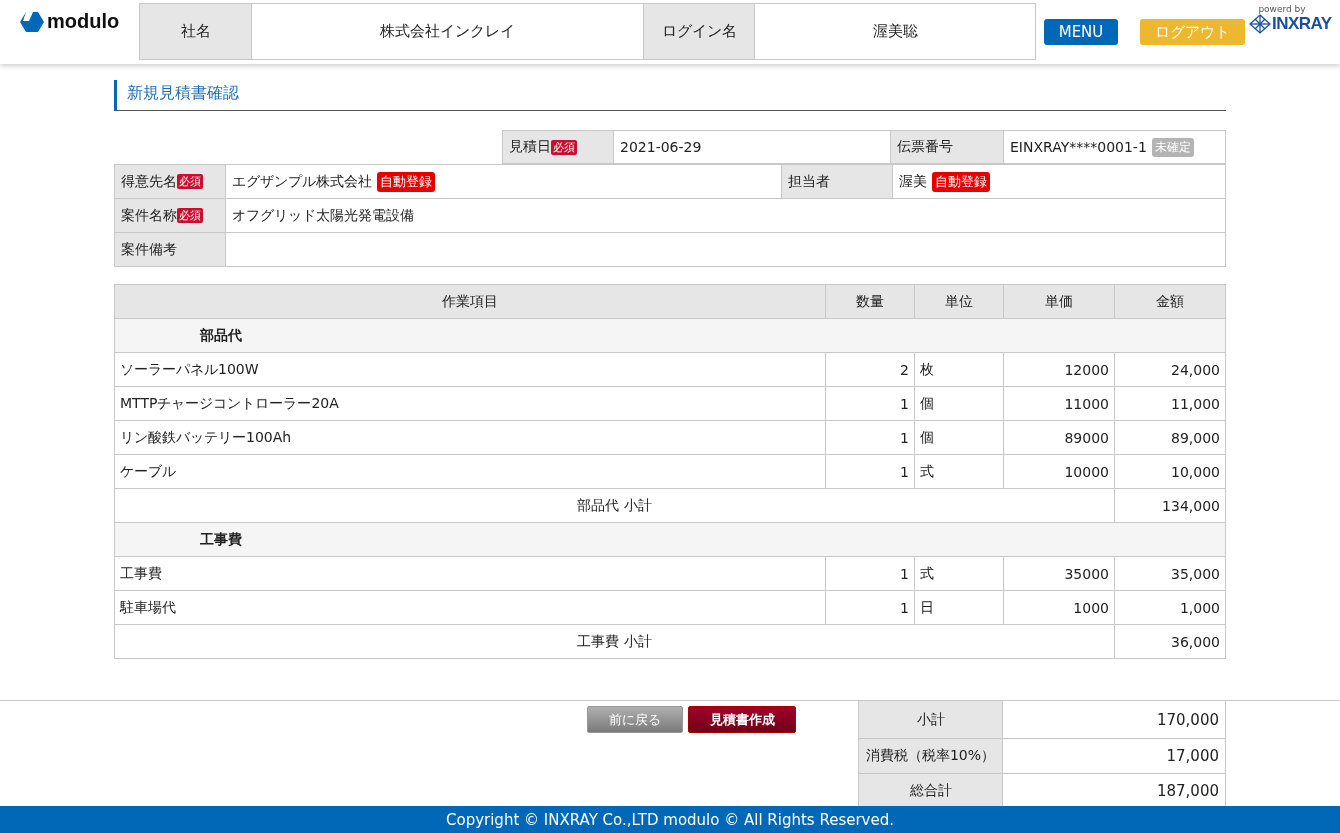  What do you see at coordinates (930, 791) in the screenshot?
I see `total-label: 総合計` at bounding box center [930, 791].